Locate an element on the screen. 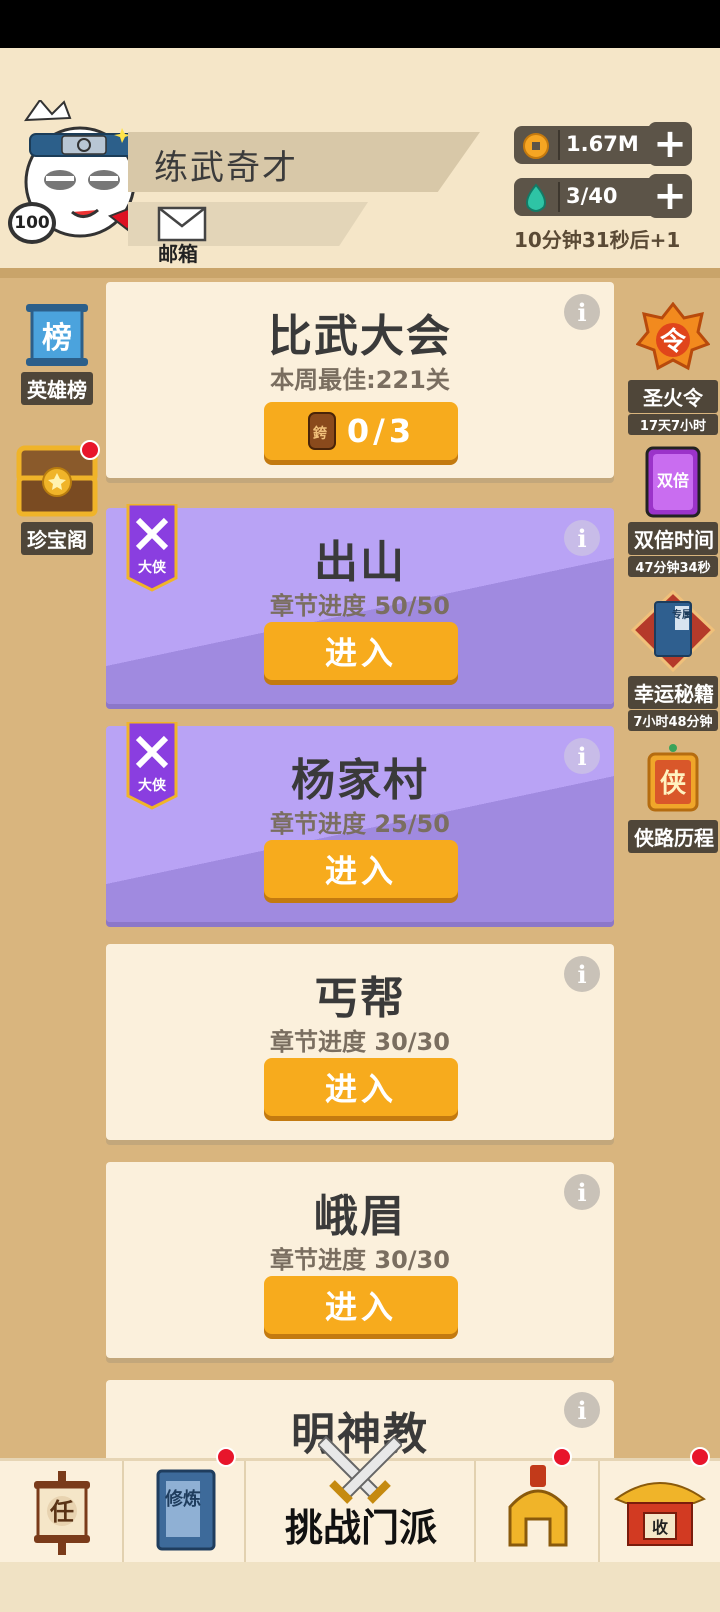  crossed-swords-icon is located at coordinates (360, 1469).